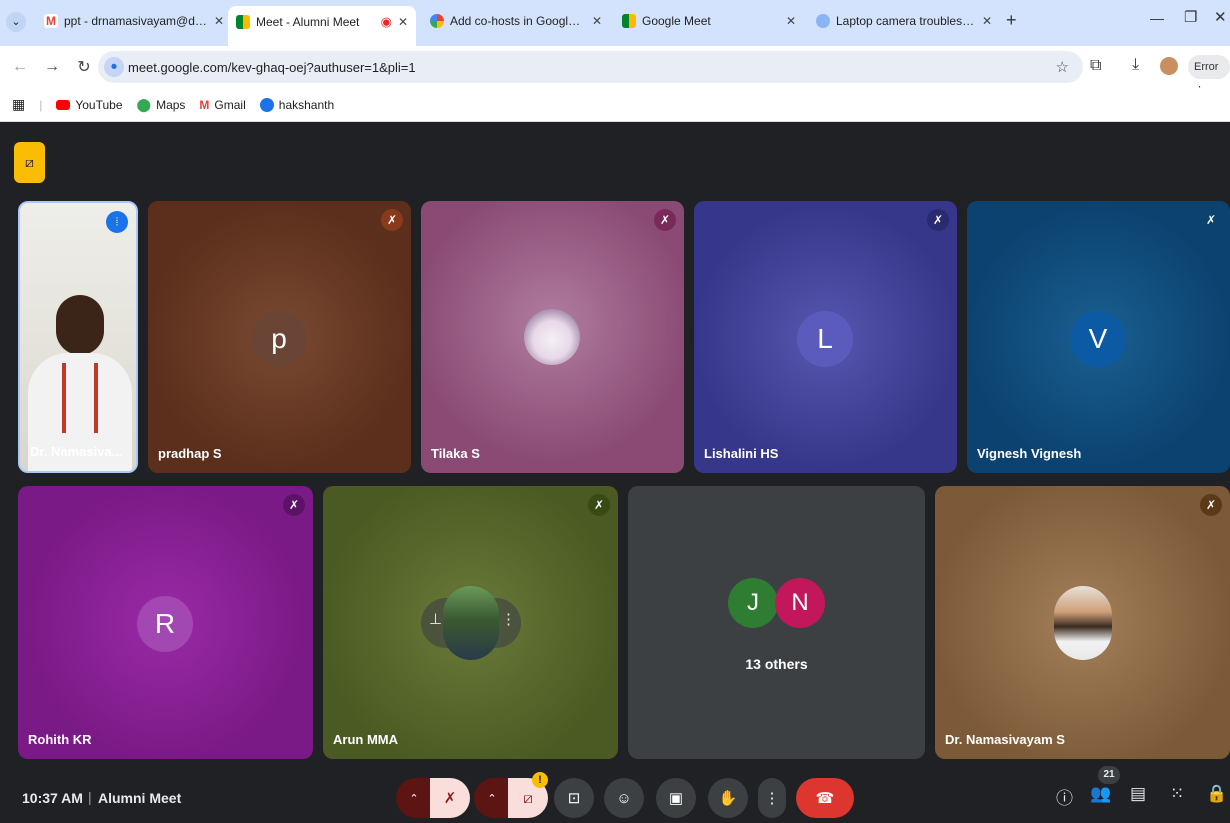  I want to click on participant-avatar: N, so click(800, 603).